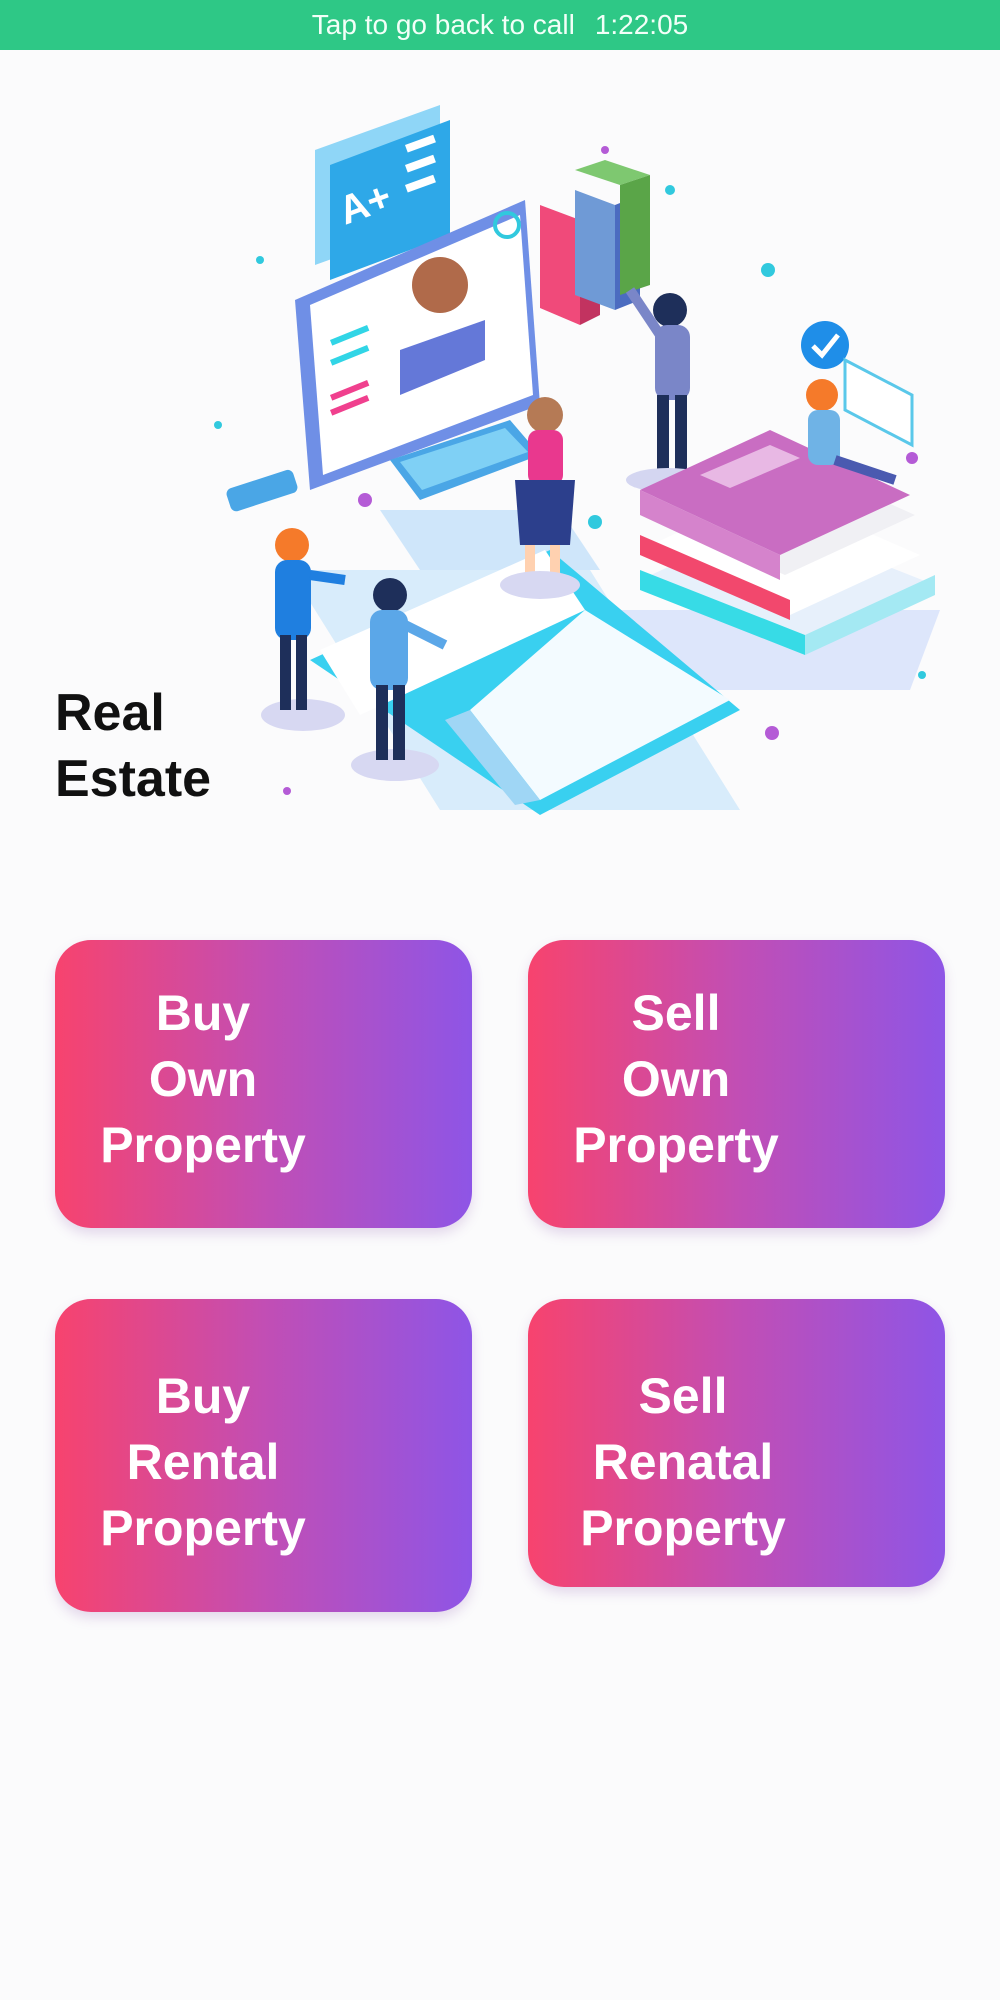  I want to click on person-reaching, so click(667, 389).